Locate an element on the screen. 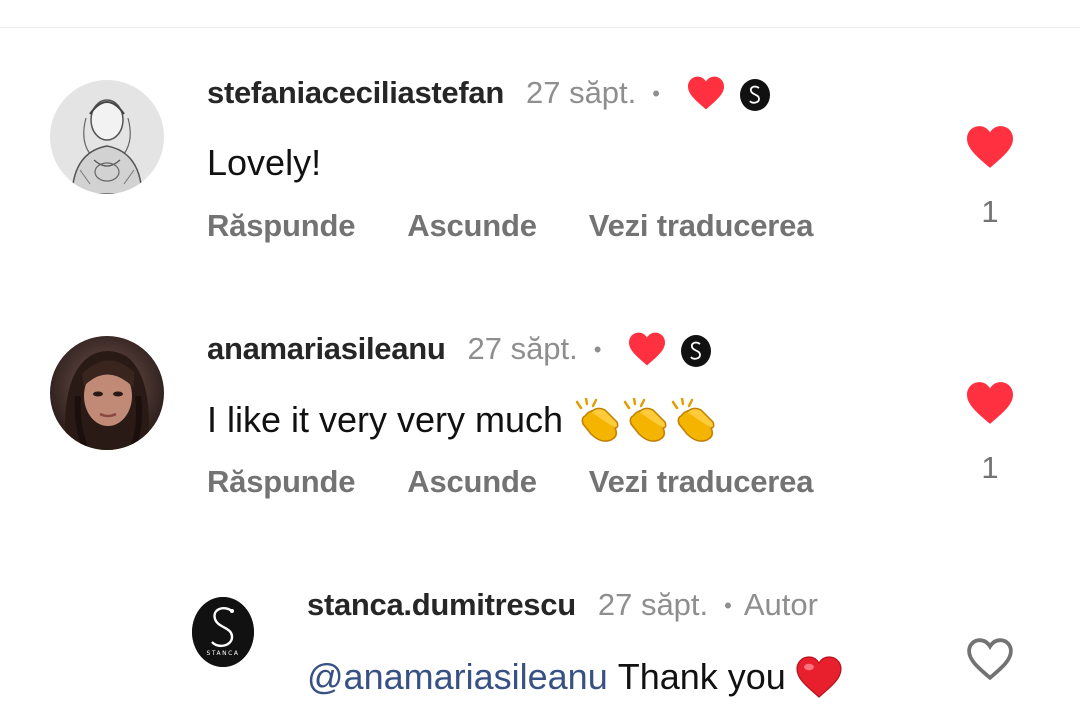 This screenshot has width=1080, height=723. red-heart-emoji-icon is located at coordinates (819, 677).